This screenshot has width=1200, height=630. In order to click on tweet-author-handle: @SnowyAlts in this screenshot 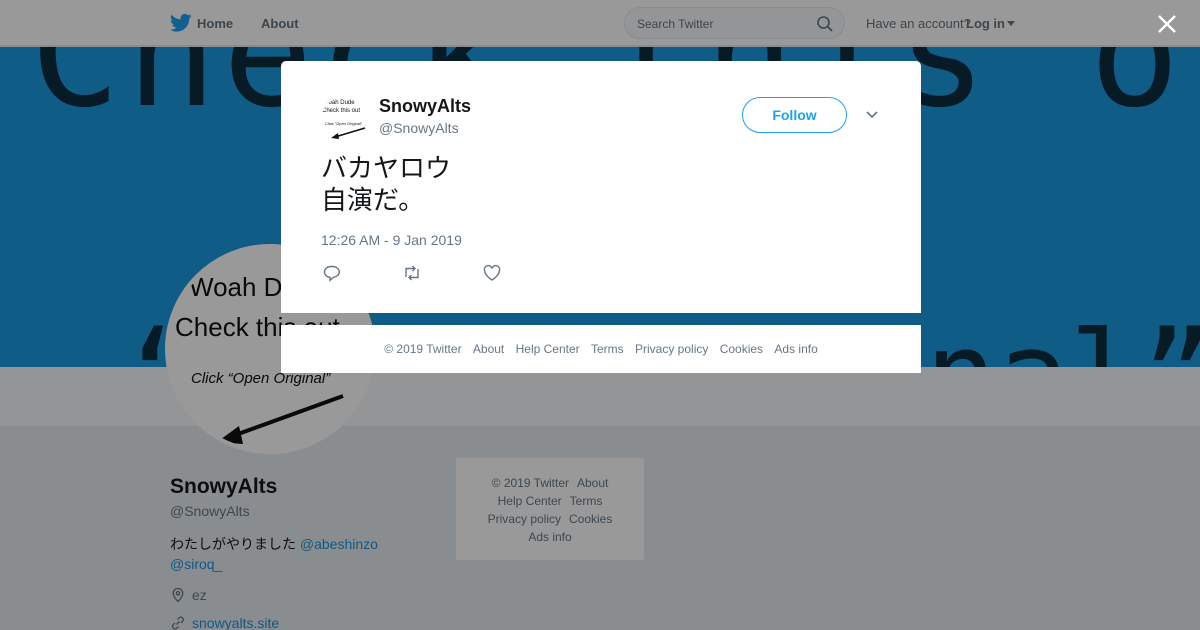, I will do `click(419, 128)`.